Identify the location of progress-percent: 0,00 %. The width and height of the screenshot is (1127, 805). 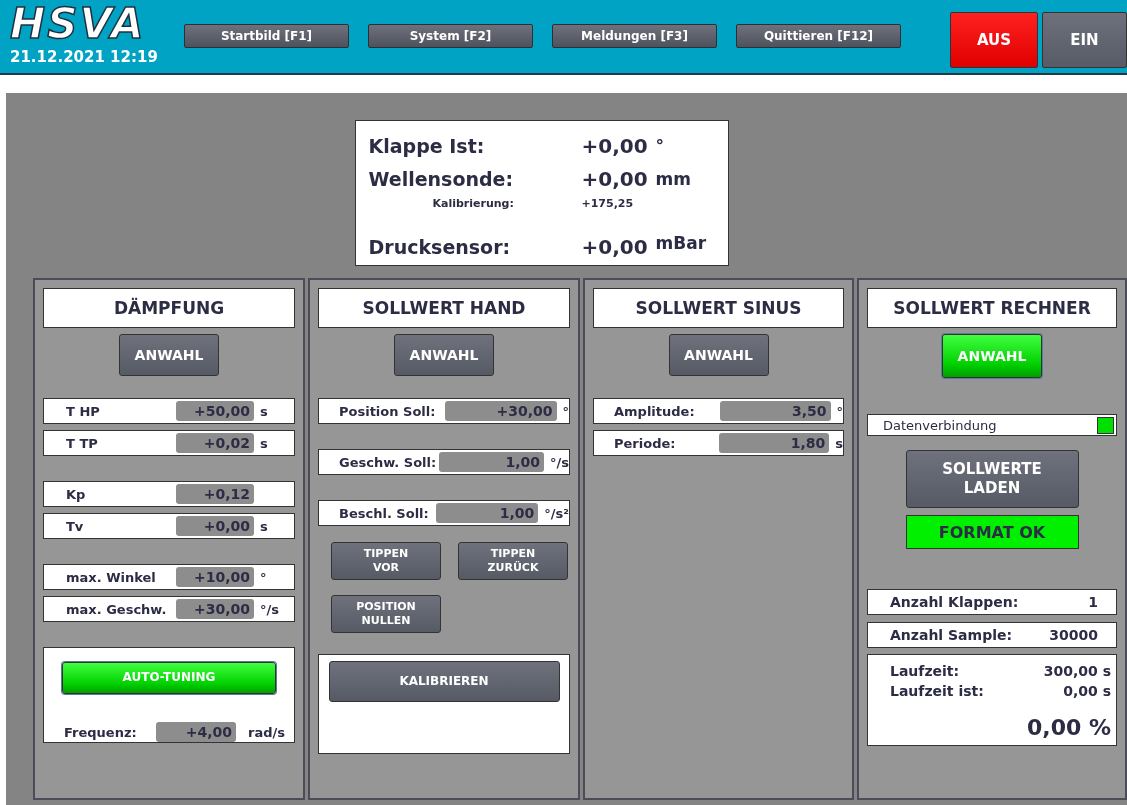
(1069, 727).